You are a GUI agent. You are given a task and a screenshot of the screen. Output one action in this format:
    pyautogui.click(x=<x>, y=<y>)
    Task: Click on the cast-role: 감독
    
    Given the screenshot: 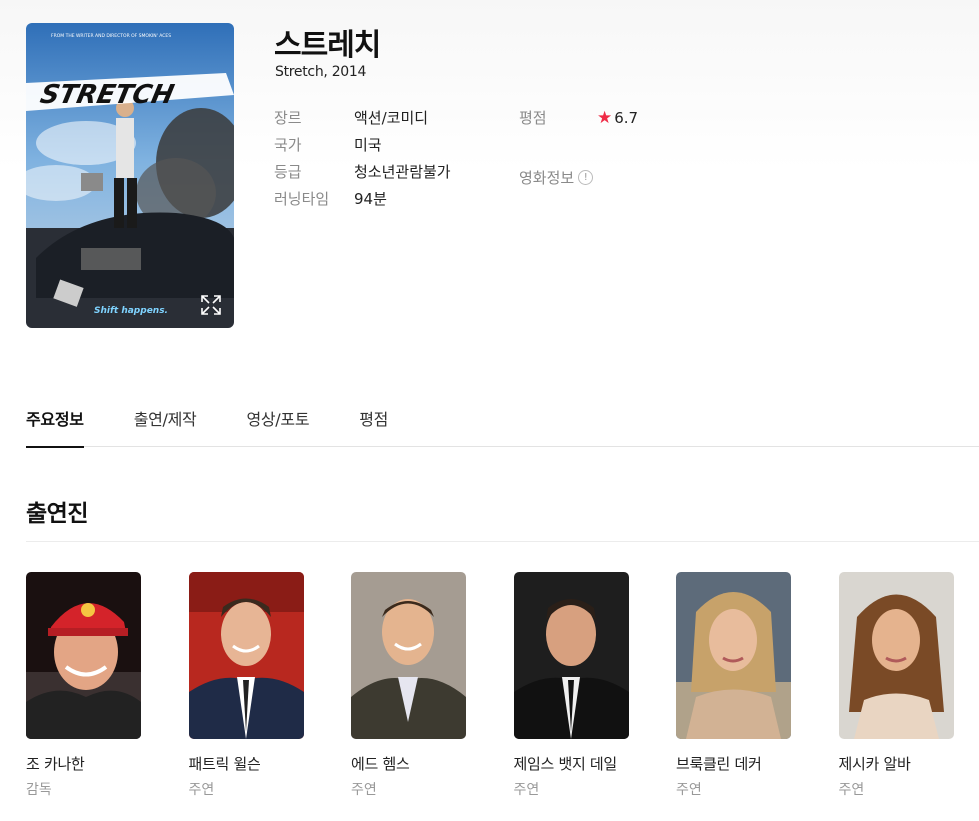 What is the action you would take?
    pyautogui.click(x=39, y=790)
    